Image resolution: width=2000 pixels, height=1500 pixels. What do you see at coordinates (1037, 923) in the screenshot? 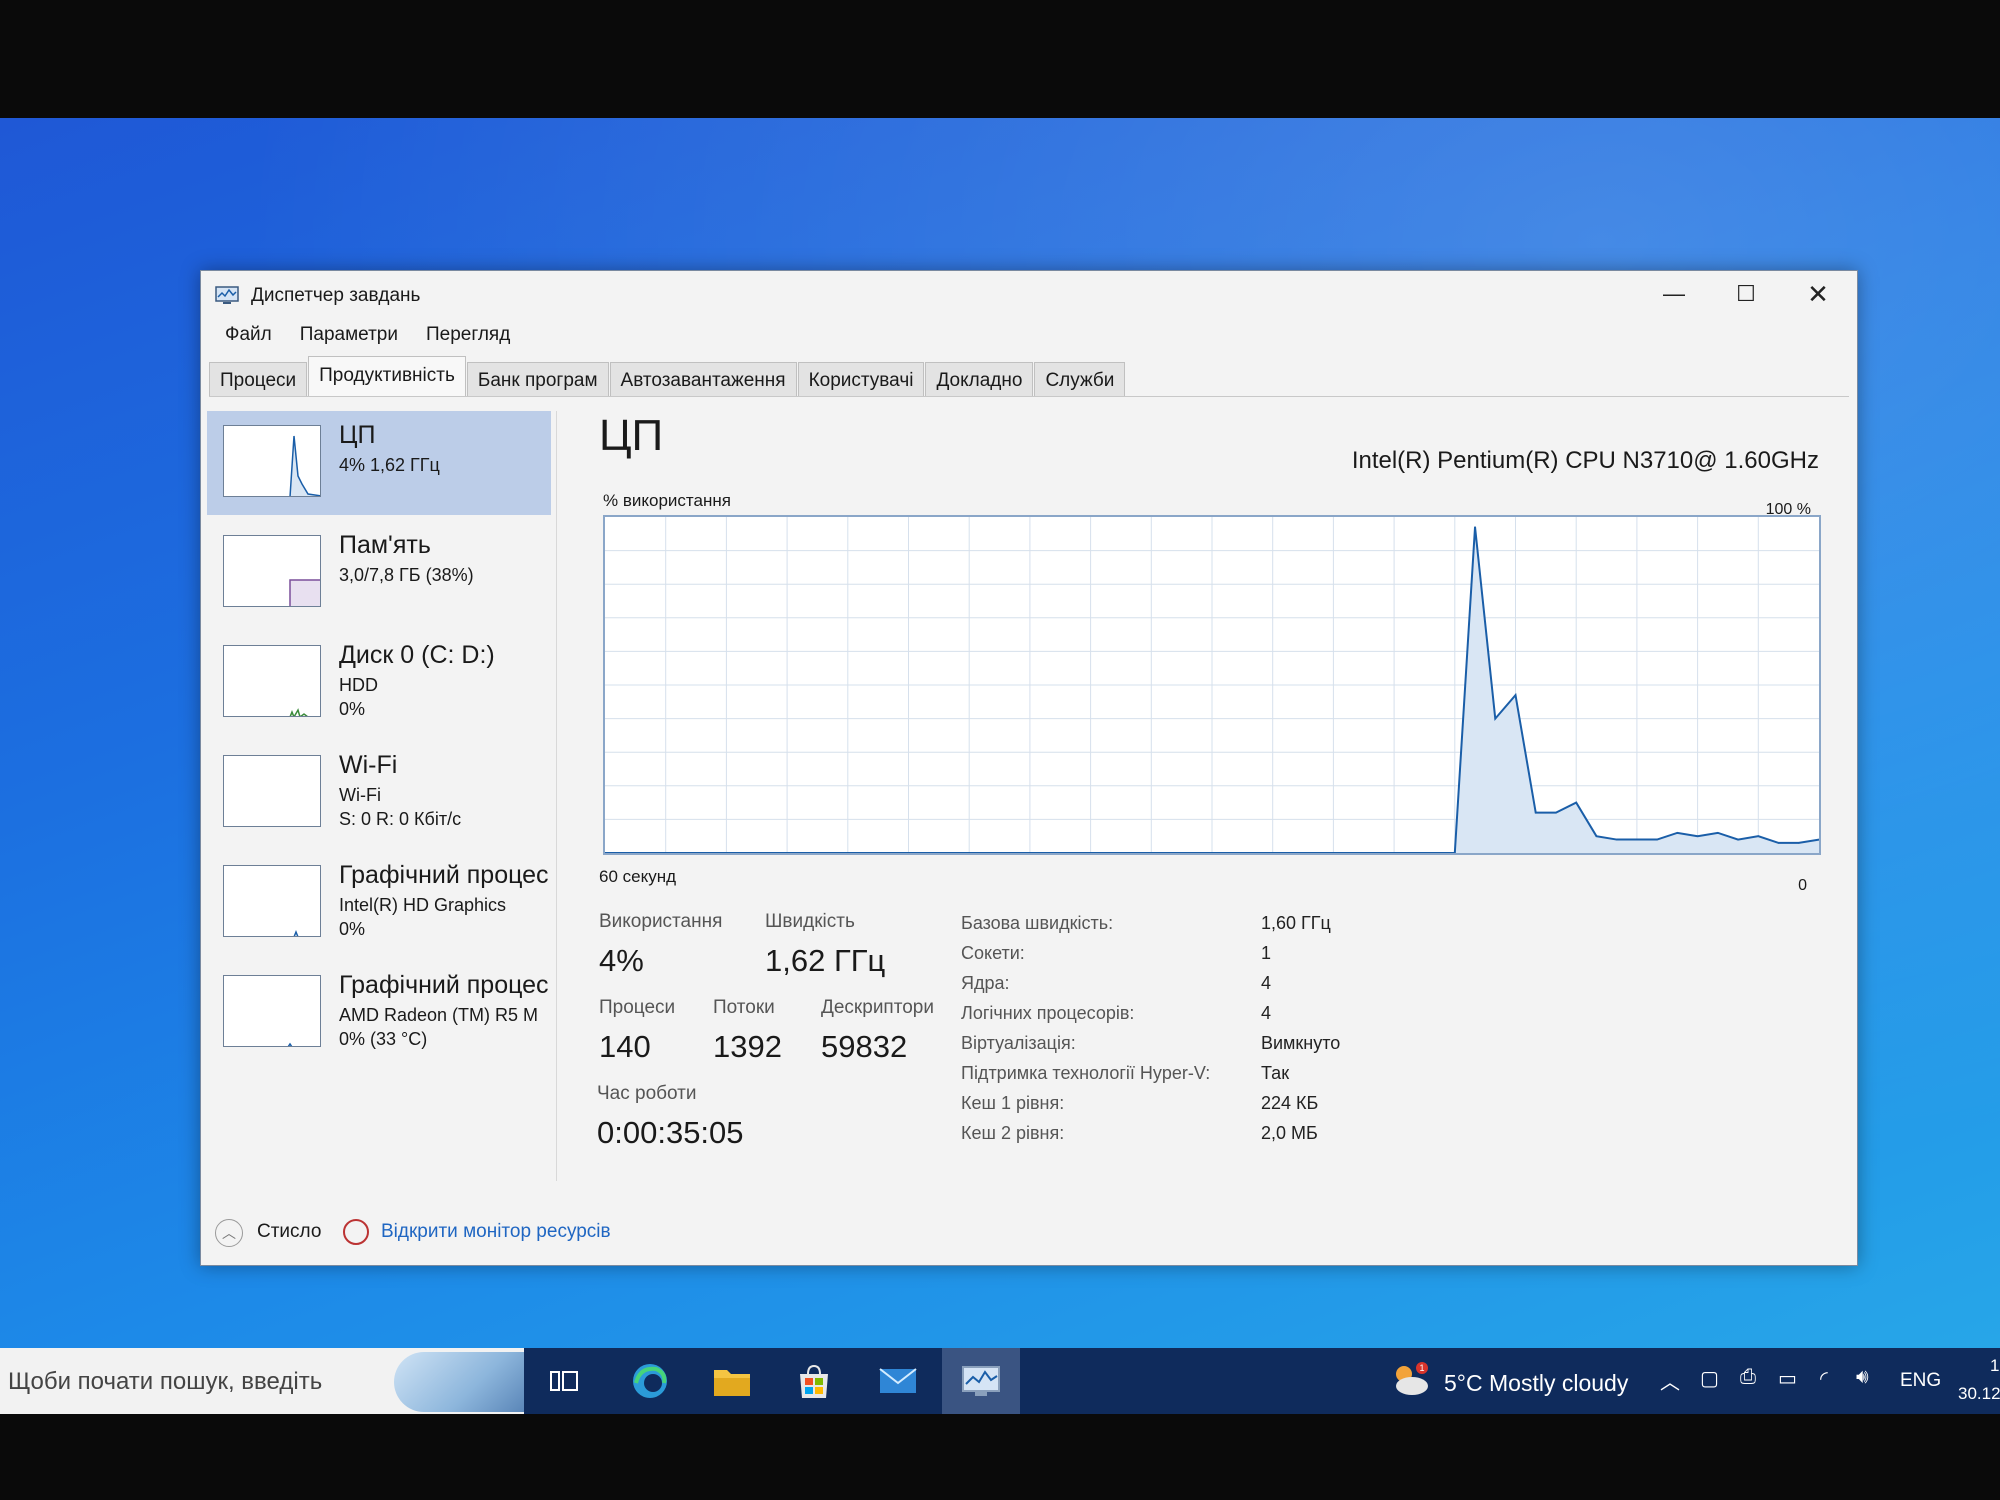
I see `base-speed-label: Базова швидкість:` at bounding box center [1037, 923].